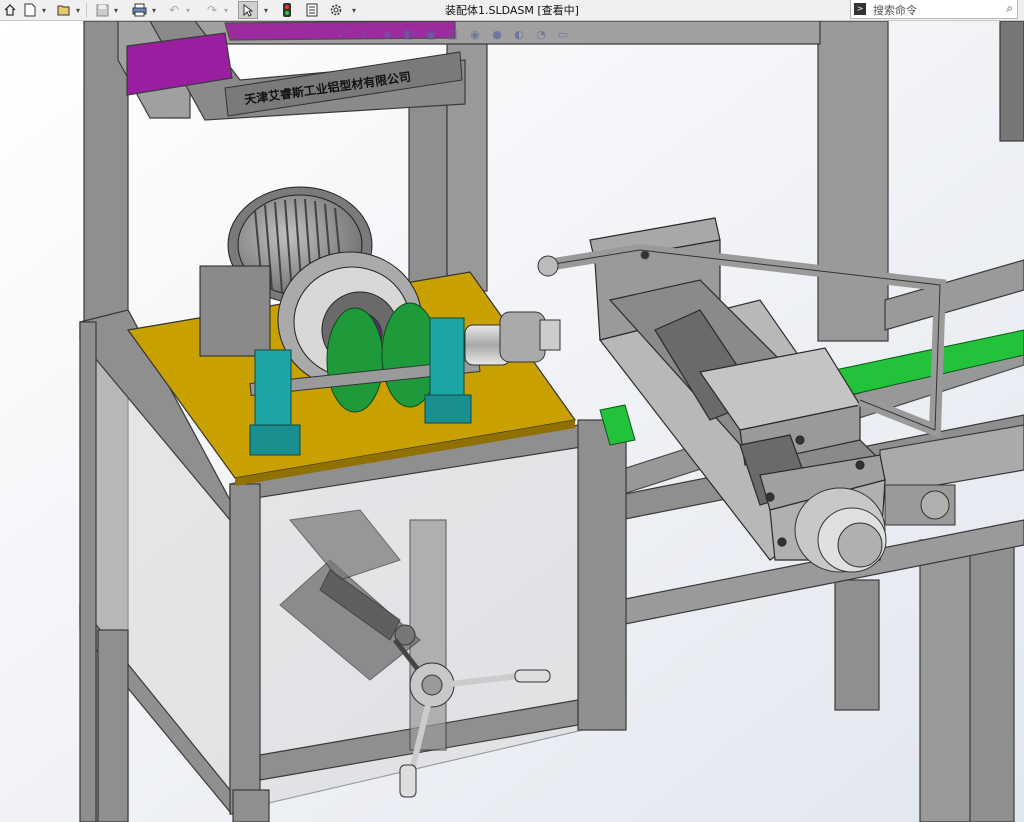  I want to click on search-icon: ⌕, so click(1009, 8).